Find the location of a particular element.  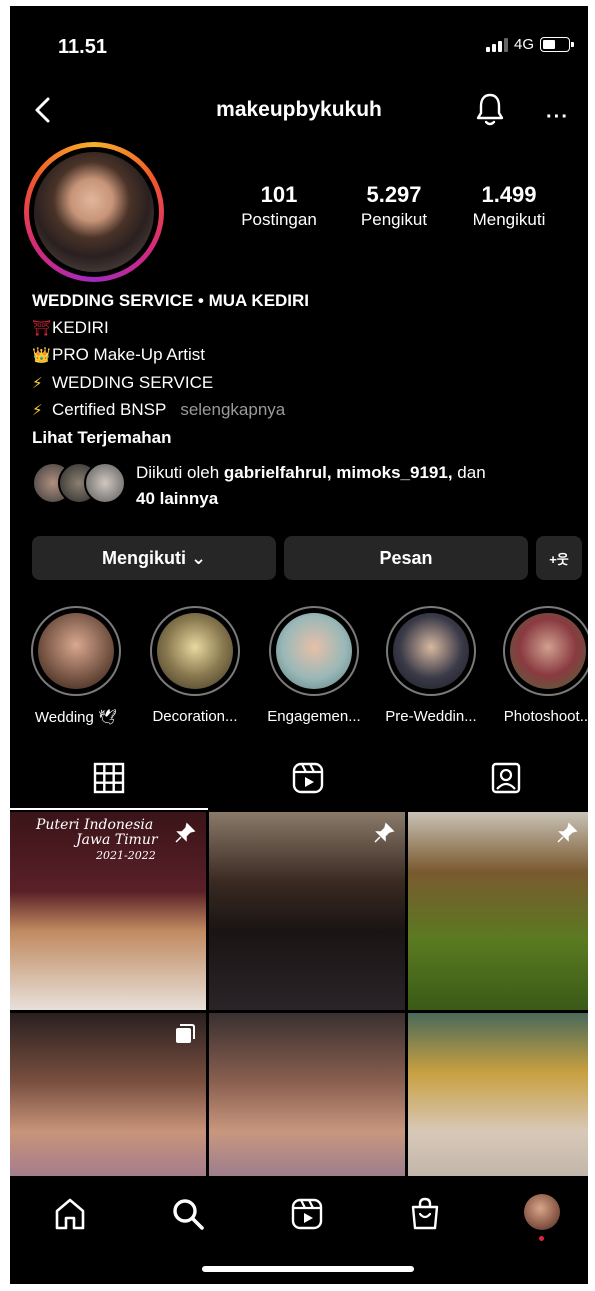

bio-line: ⛩KEDIRI is located at coordinates (302, 329).